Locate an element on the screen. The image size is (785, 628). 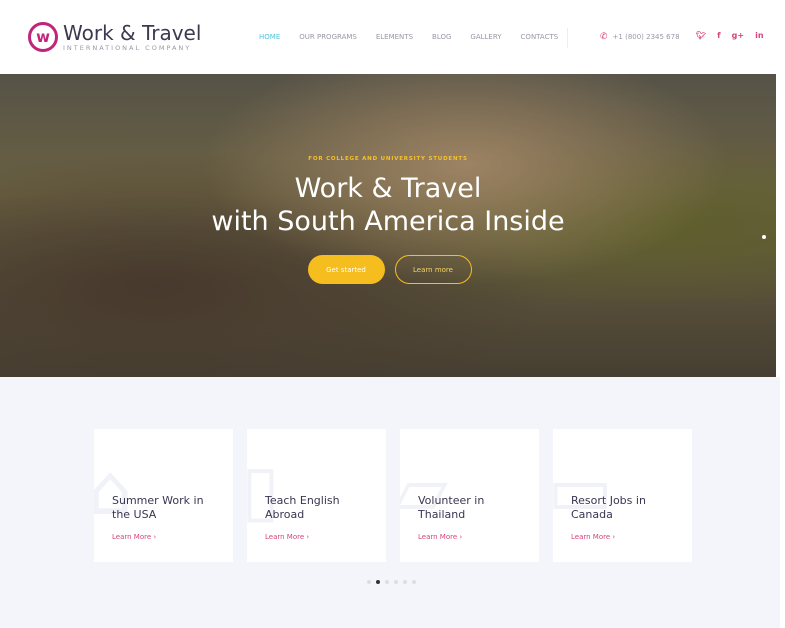
hero-title-line2: with South America Inside is located at coordinates (388, 221).